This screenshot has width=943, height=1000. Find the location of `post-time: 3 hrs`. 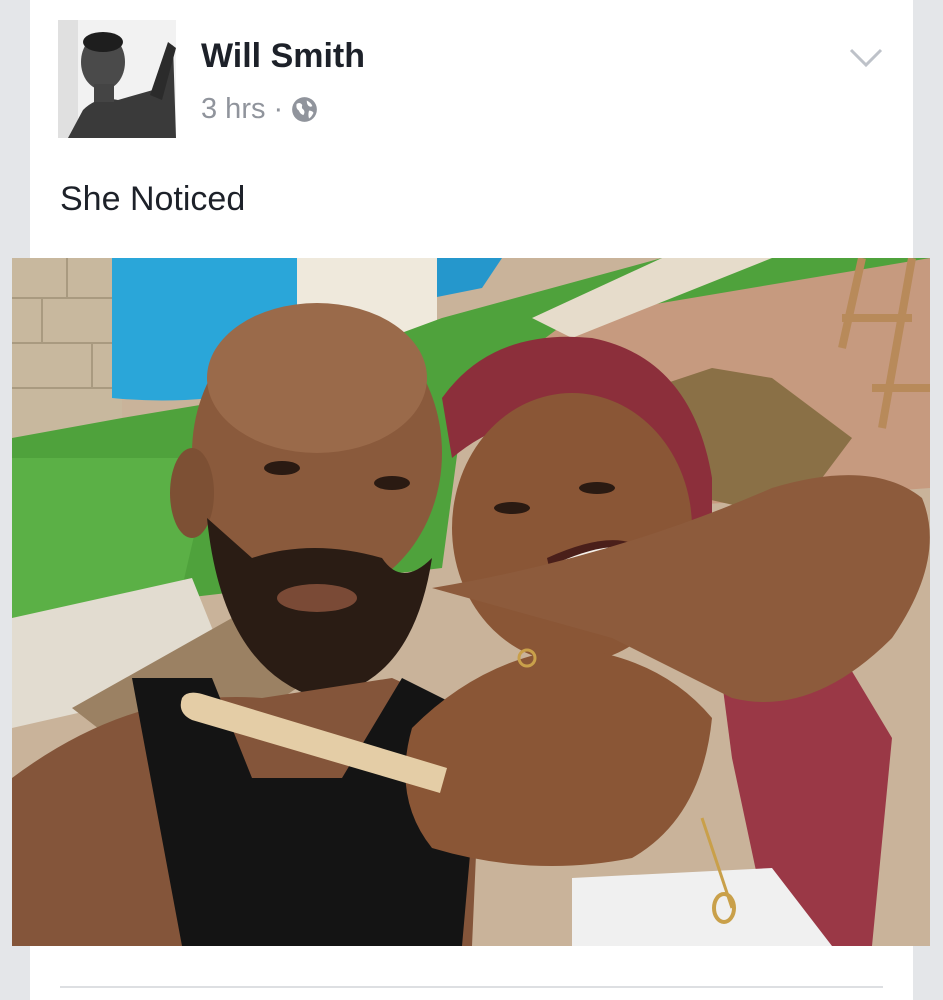

post-time: 3 hrs is located at coordinates (233, 109).